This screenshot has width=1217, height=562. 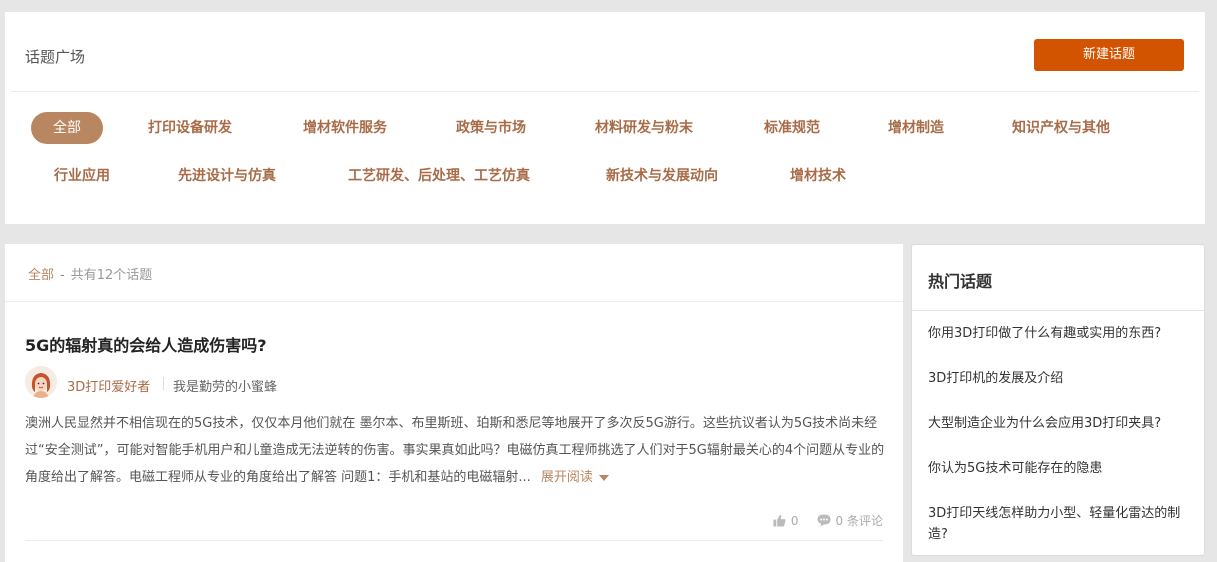 What do you see at coordinates (916, 128) in the screenshot?
I see `category-tab: 增材制造` at bounding box center [916, 128].